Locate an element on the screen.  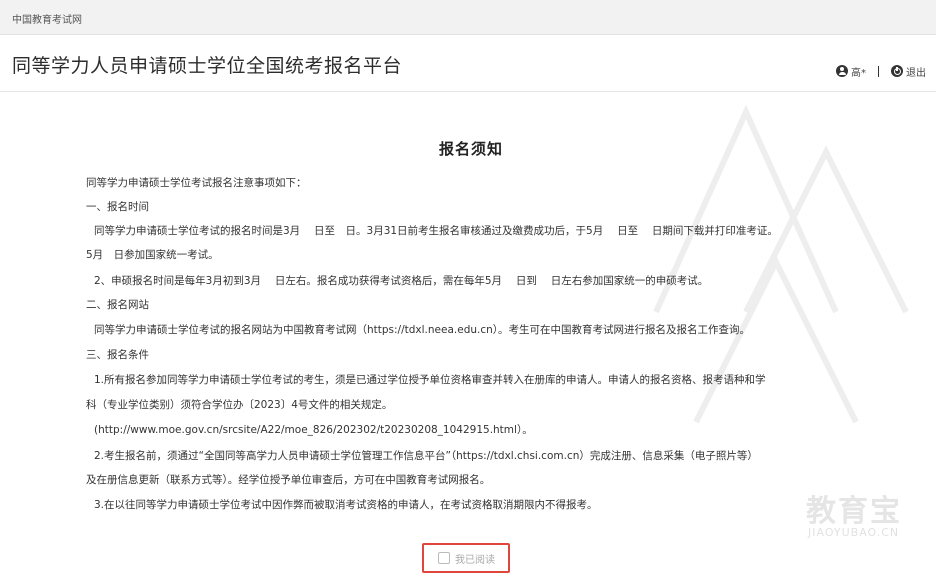
notice-line: 及在册信息更新（联系方式等）。经学位授予单位审查后，方可在中国教育考试网报名。 is located at coordinates (288, 480).